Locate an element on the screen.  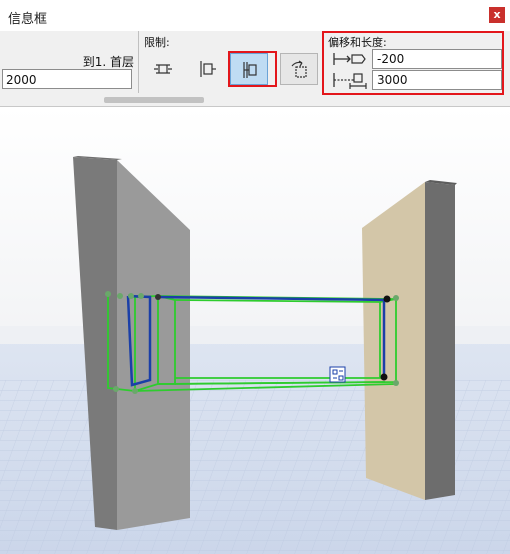
divider is located at coordinates (138, 62).